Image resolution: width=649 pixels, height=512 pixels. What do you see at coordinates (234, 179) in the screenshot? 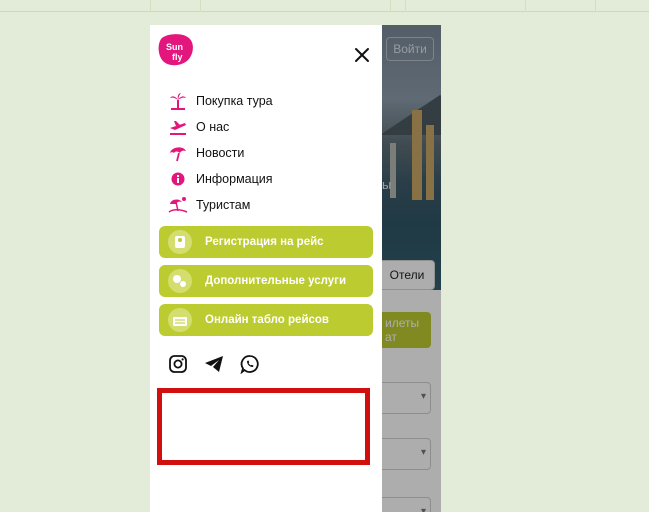
I see `nav-item-label: Информация` at bounding box center [234, 179].